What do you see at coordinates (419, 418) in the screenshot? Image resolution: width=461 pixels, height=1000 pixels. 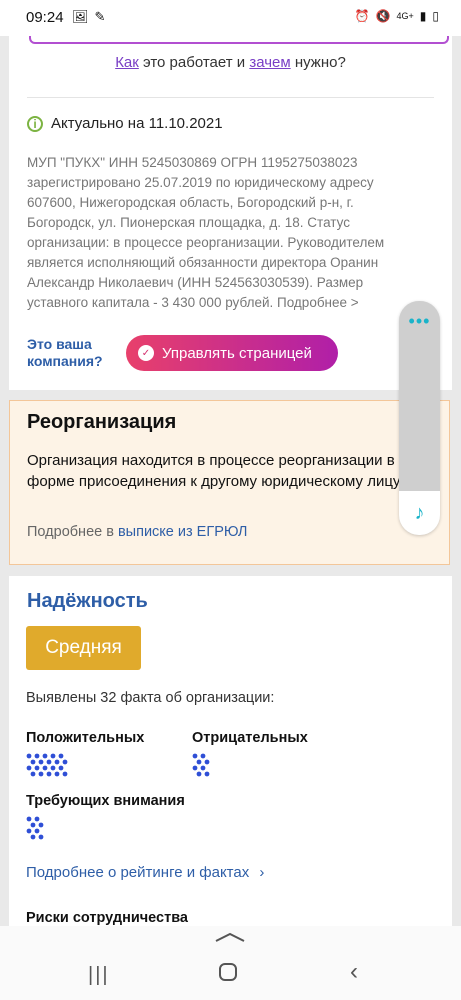 I see `floating-side-panel: ••• ♪` at bounding box center [419, 418].